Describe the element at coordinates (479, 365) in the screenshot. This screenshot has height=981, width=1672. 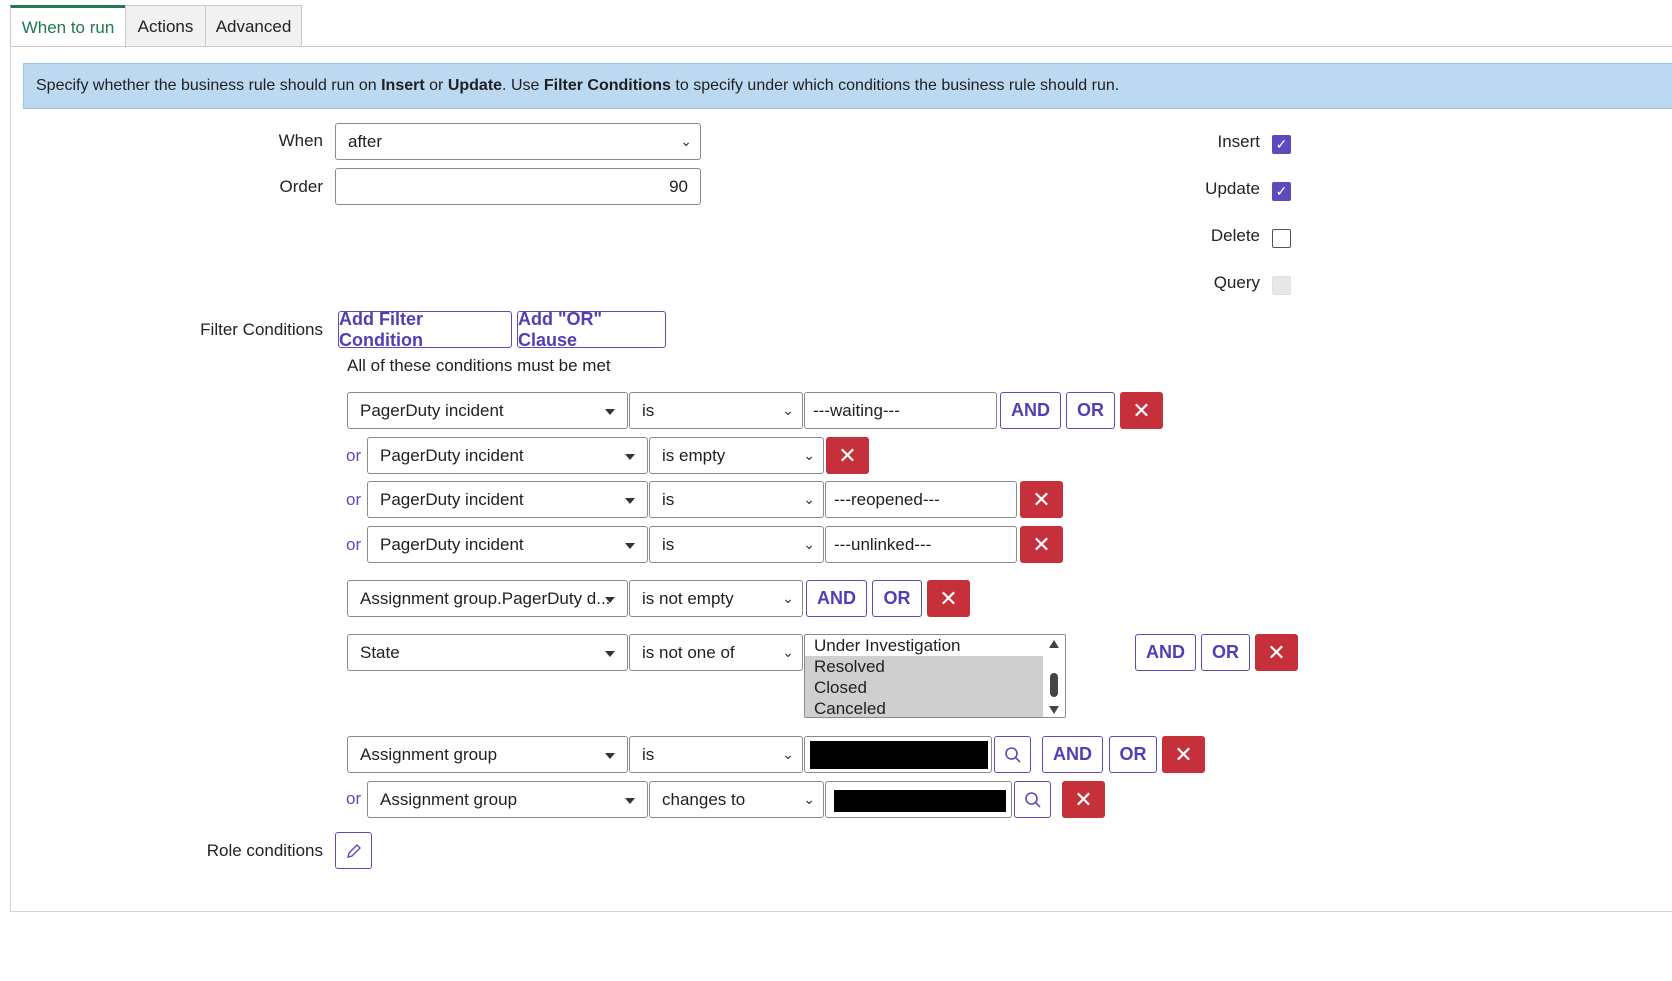
I see `all-conditions-text: All of these conditions must be met` at that location.